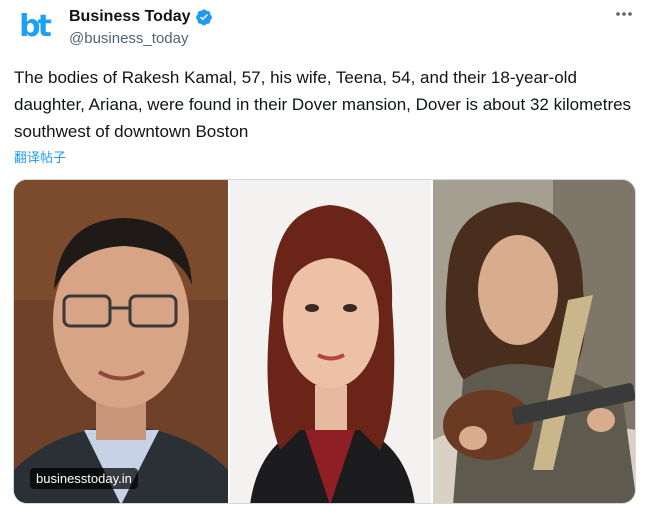 The width and height of the screenshot is (649, 506). Describe the element at coordinates (40, 156) in the screenshot. I see `translate-link: 翻译帖子` at that location.